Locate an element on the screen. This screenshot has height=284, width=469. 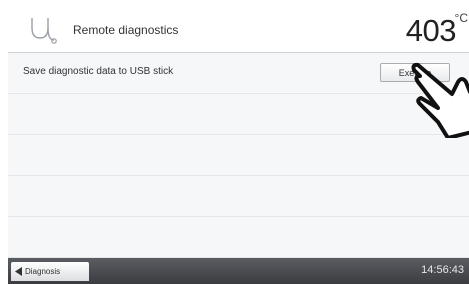
temperature-unit: °C is located at coordinates (461, 18).